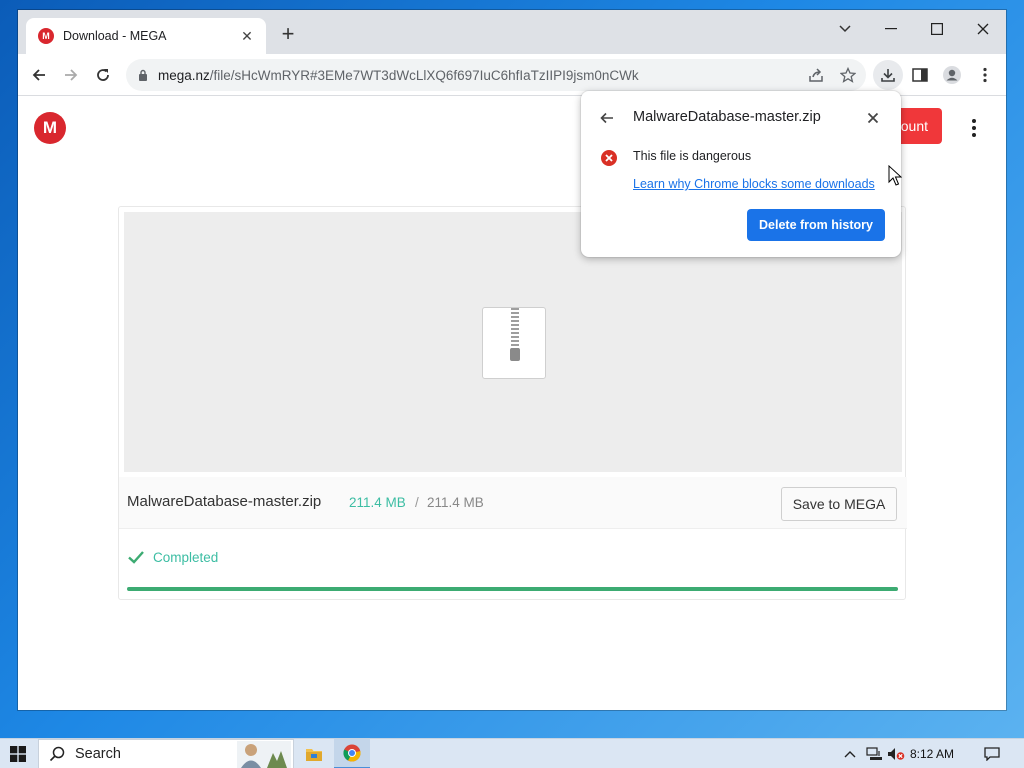  Describe the element at coordinates (873, 118) in the screenshot. I see `close-icon` at that location.